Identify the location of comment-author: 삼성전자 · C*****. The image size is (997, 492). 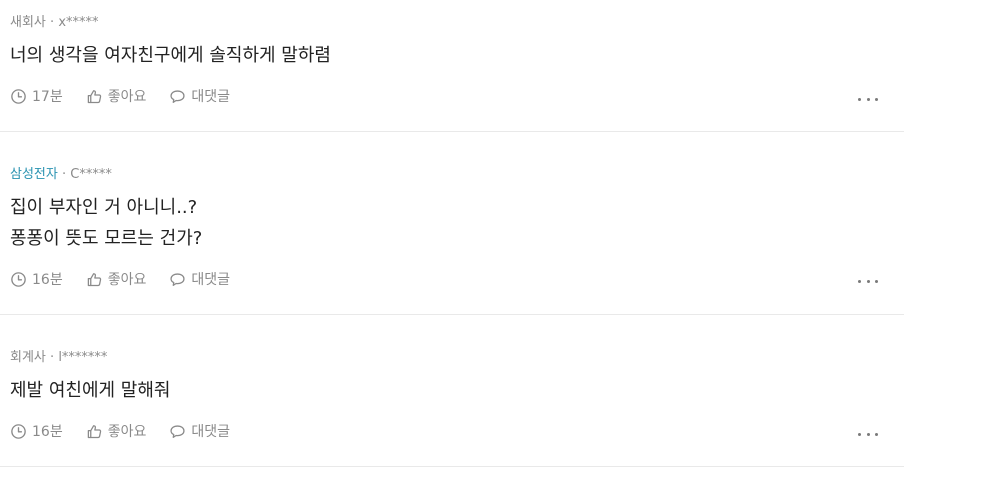
(61, 175).